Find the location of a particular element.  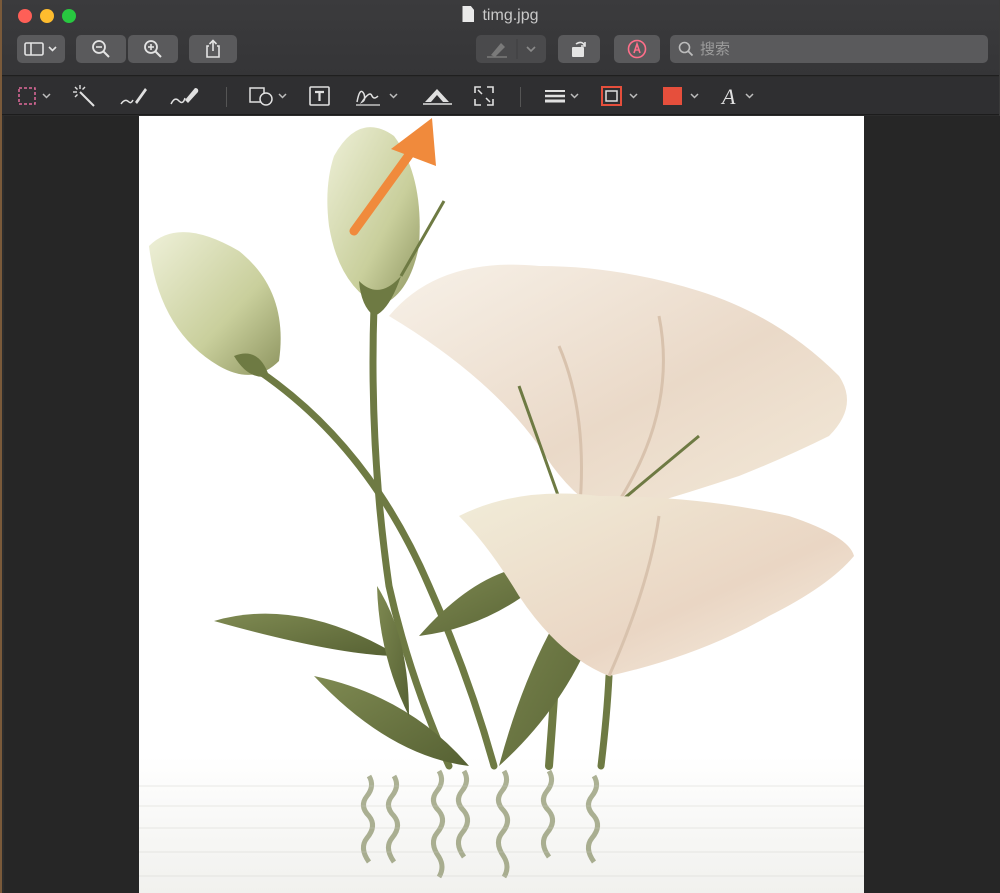

zoom-out-icon is located at coordinates (101, 49).